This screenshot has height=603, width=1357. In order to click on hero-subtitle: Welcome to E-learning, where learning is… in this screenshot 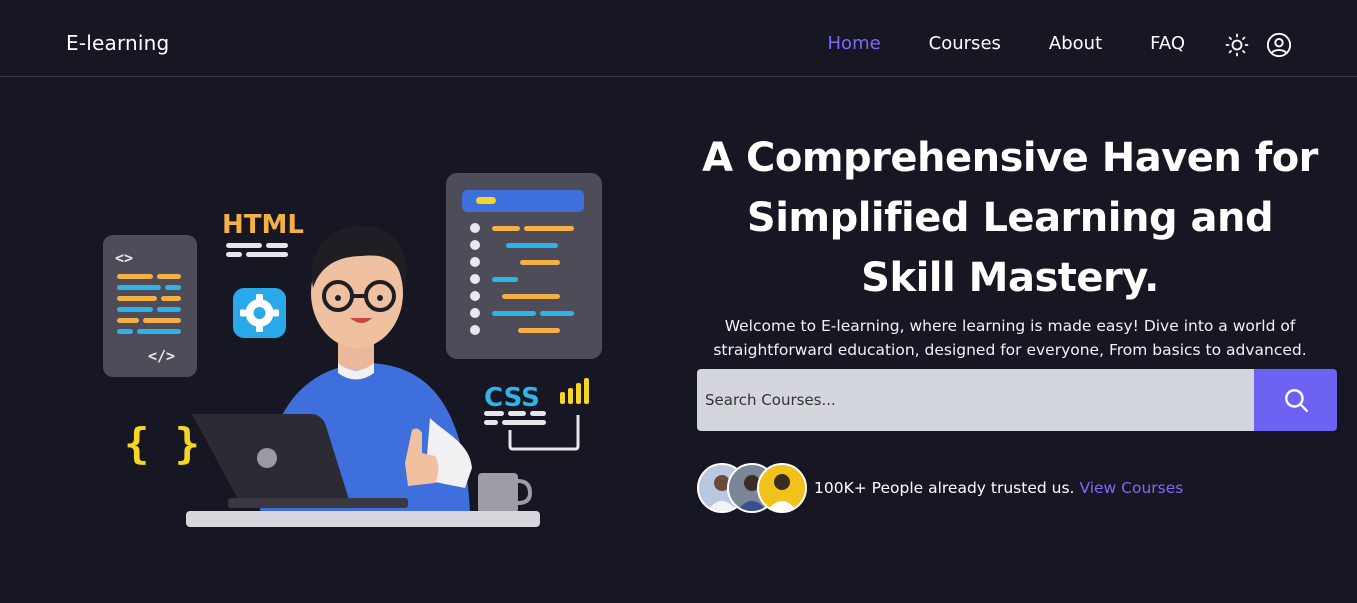, I will do `click(1010, 338)`.